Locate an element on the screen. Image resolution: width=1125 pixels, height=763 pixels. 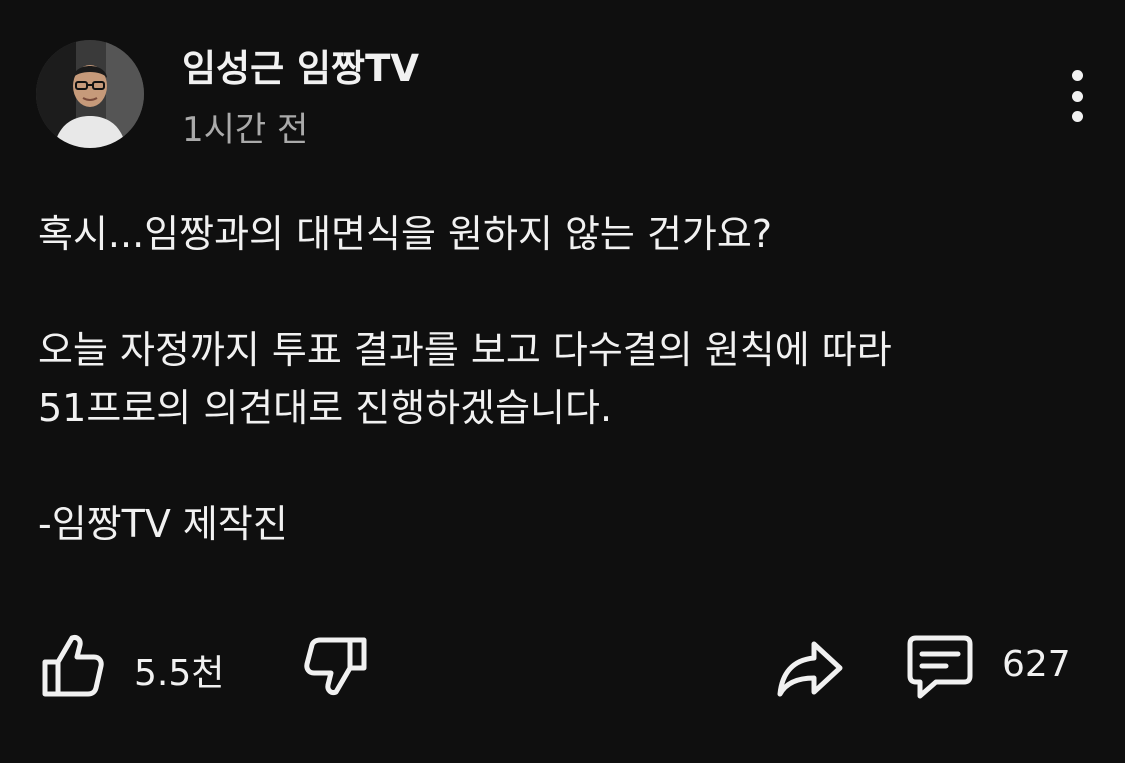
like-count: 5.5천 is located at coordinates (179, 673).